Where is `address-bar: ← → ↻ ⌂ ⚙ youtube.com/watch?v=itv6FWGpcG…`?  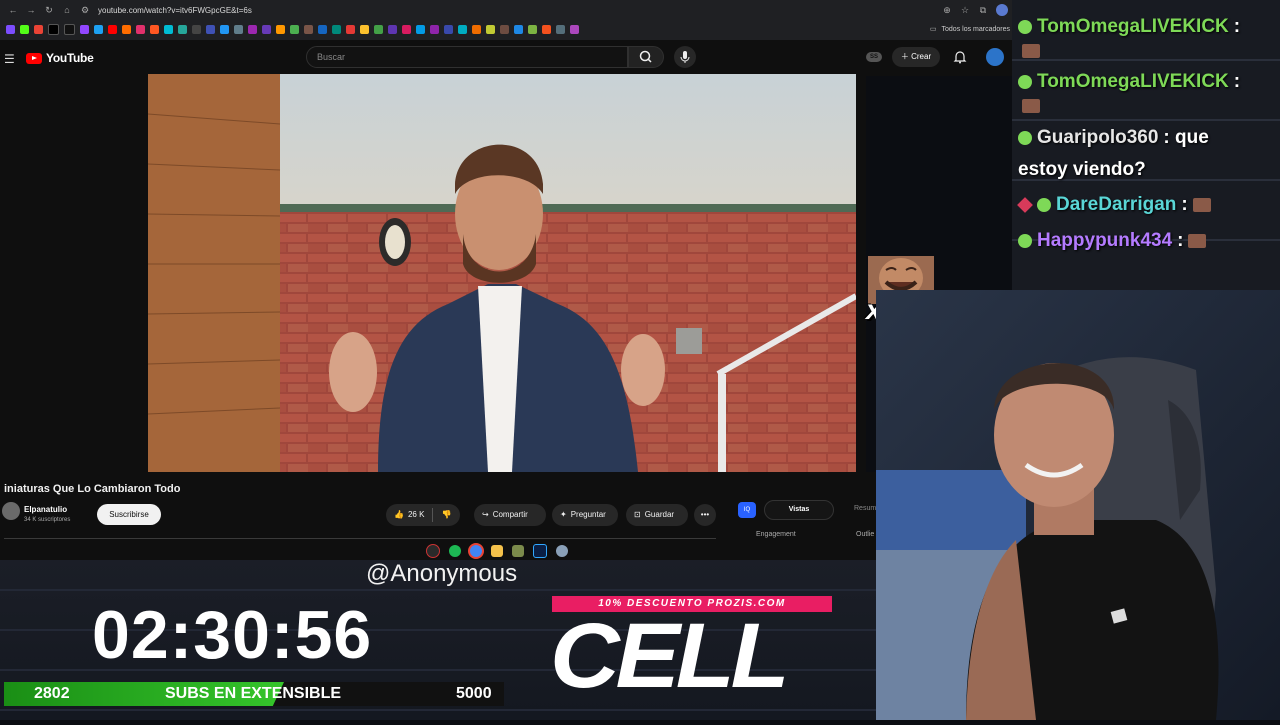 address-bar: ← → ↻ ⌂ ⚙ youtube.com/watch?v=itv6FWGpcG… is located at coordinates (508, 10).